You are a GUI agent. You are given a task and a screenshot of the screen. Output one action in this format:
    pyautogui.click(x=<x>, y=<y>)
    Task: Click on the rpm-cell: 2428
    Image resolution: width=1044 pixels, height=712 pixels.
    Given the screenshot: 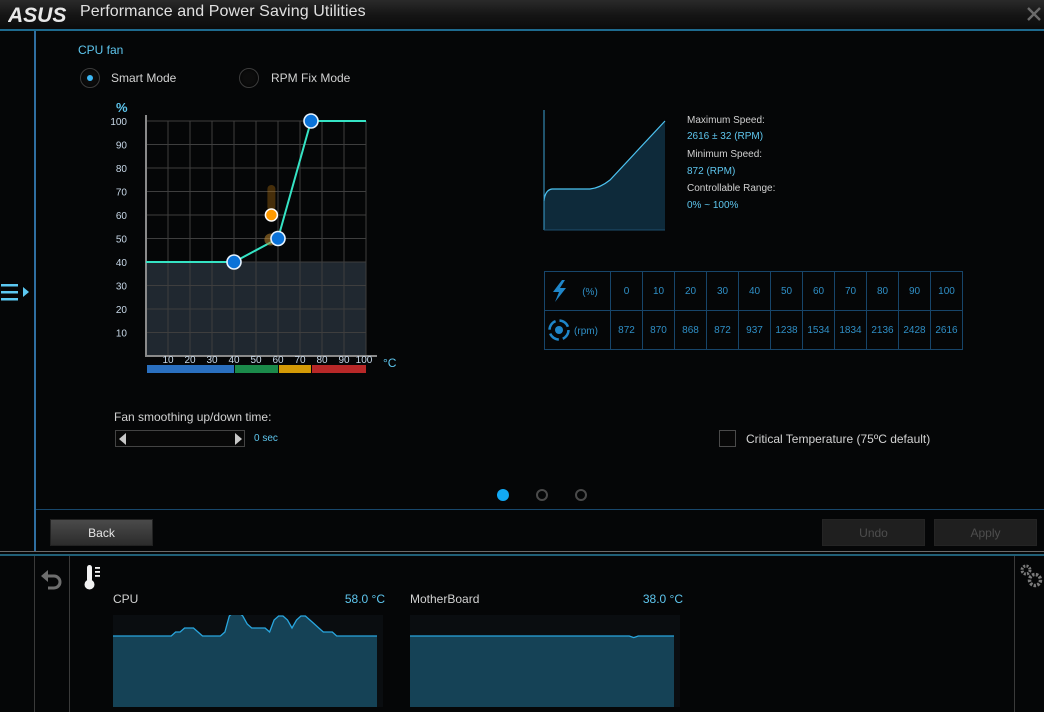 What is the action you would take?
    pyautogui.click(x=914, y=330)
    